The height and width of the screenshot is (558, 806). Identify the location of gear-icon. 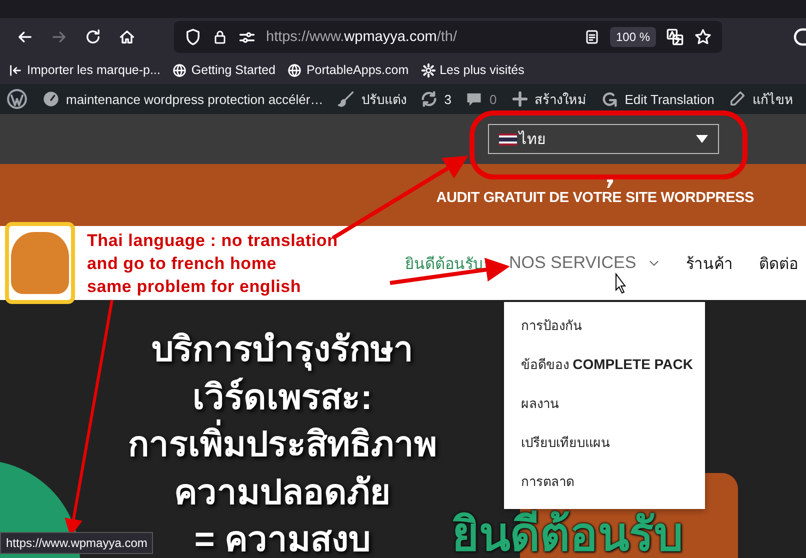
(428, 70).